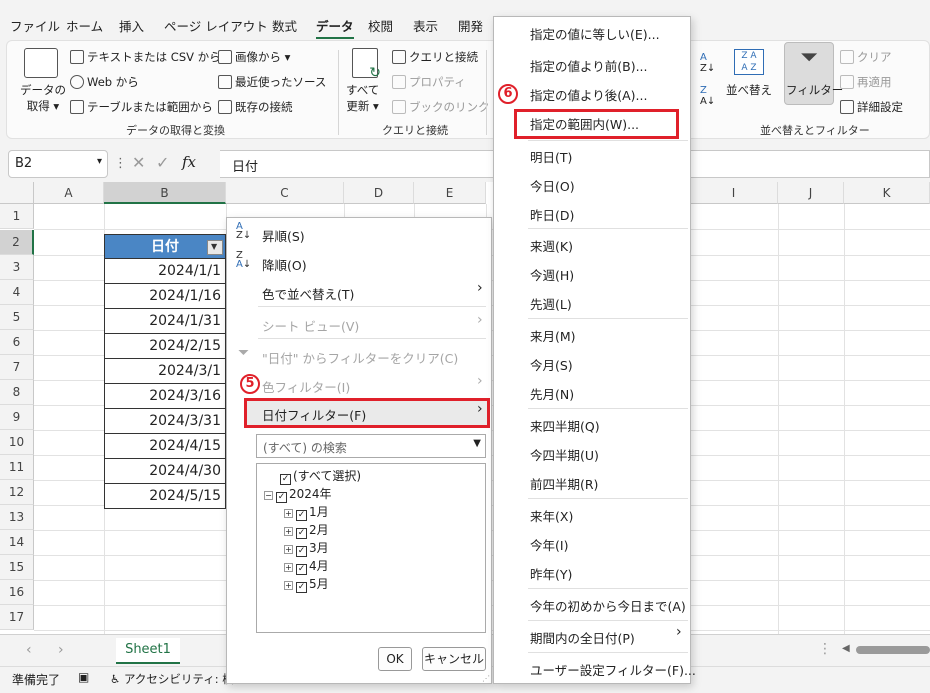  Describe the element at coordinates (165, 446) in the screenshot. I see `table-cell: 2024/4/15` at that location.